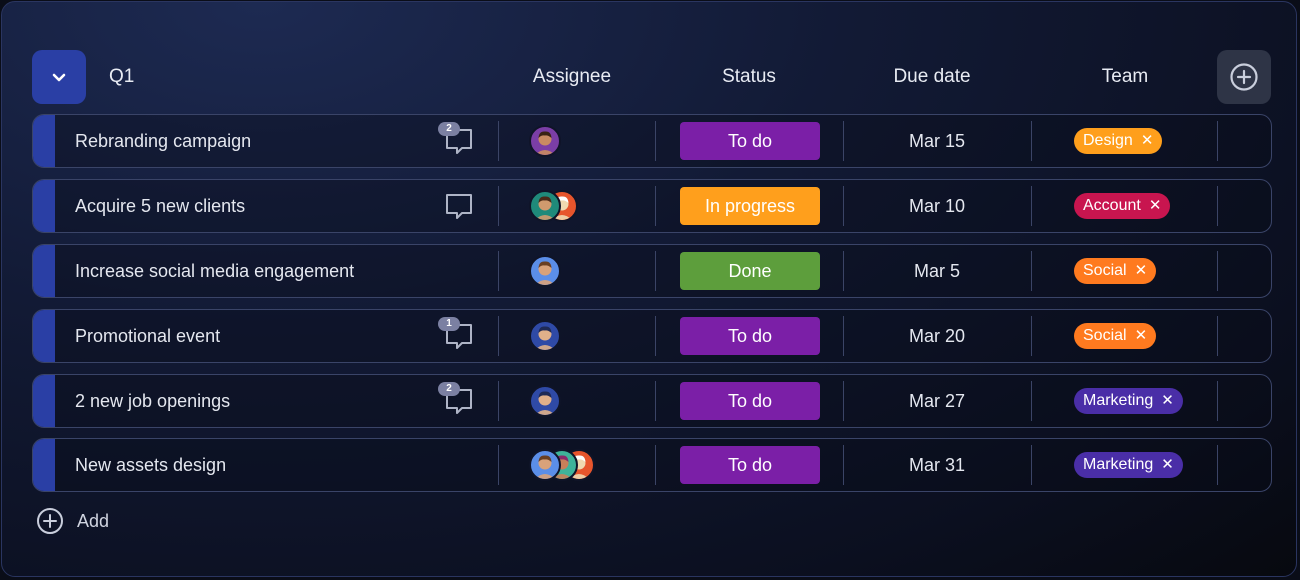  What do you see at coordinates (214, 271) in the screenshot?
I see `task-name: Increase social media engagement` at bounding box center [214, 271].